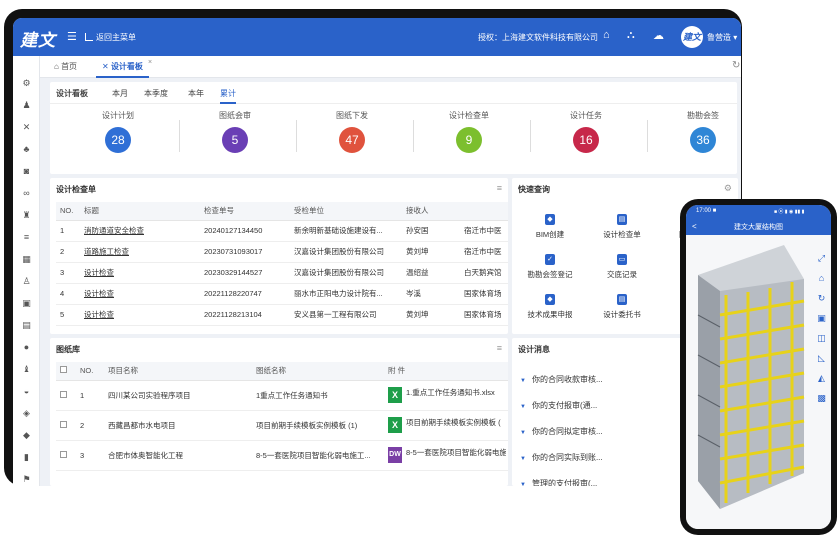  Describe the element at coordinates (736, 65) in the screenshot. I see `refresh-icon: ↻` at that location.